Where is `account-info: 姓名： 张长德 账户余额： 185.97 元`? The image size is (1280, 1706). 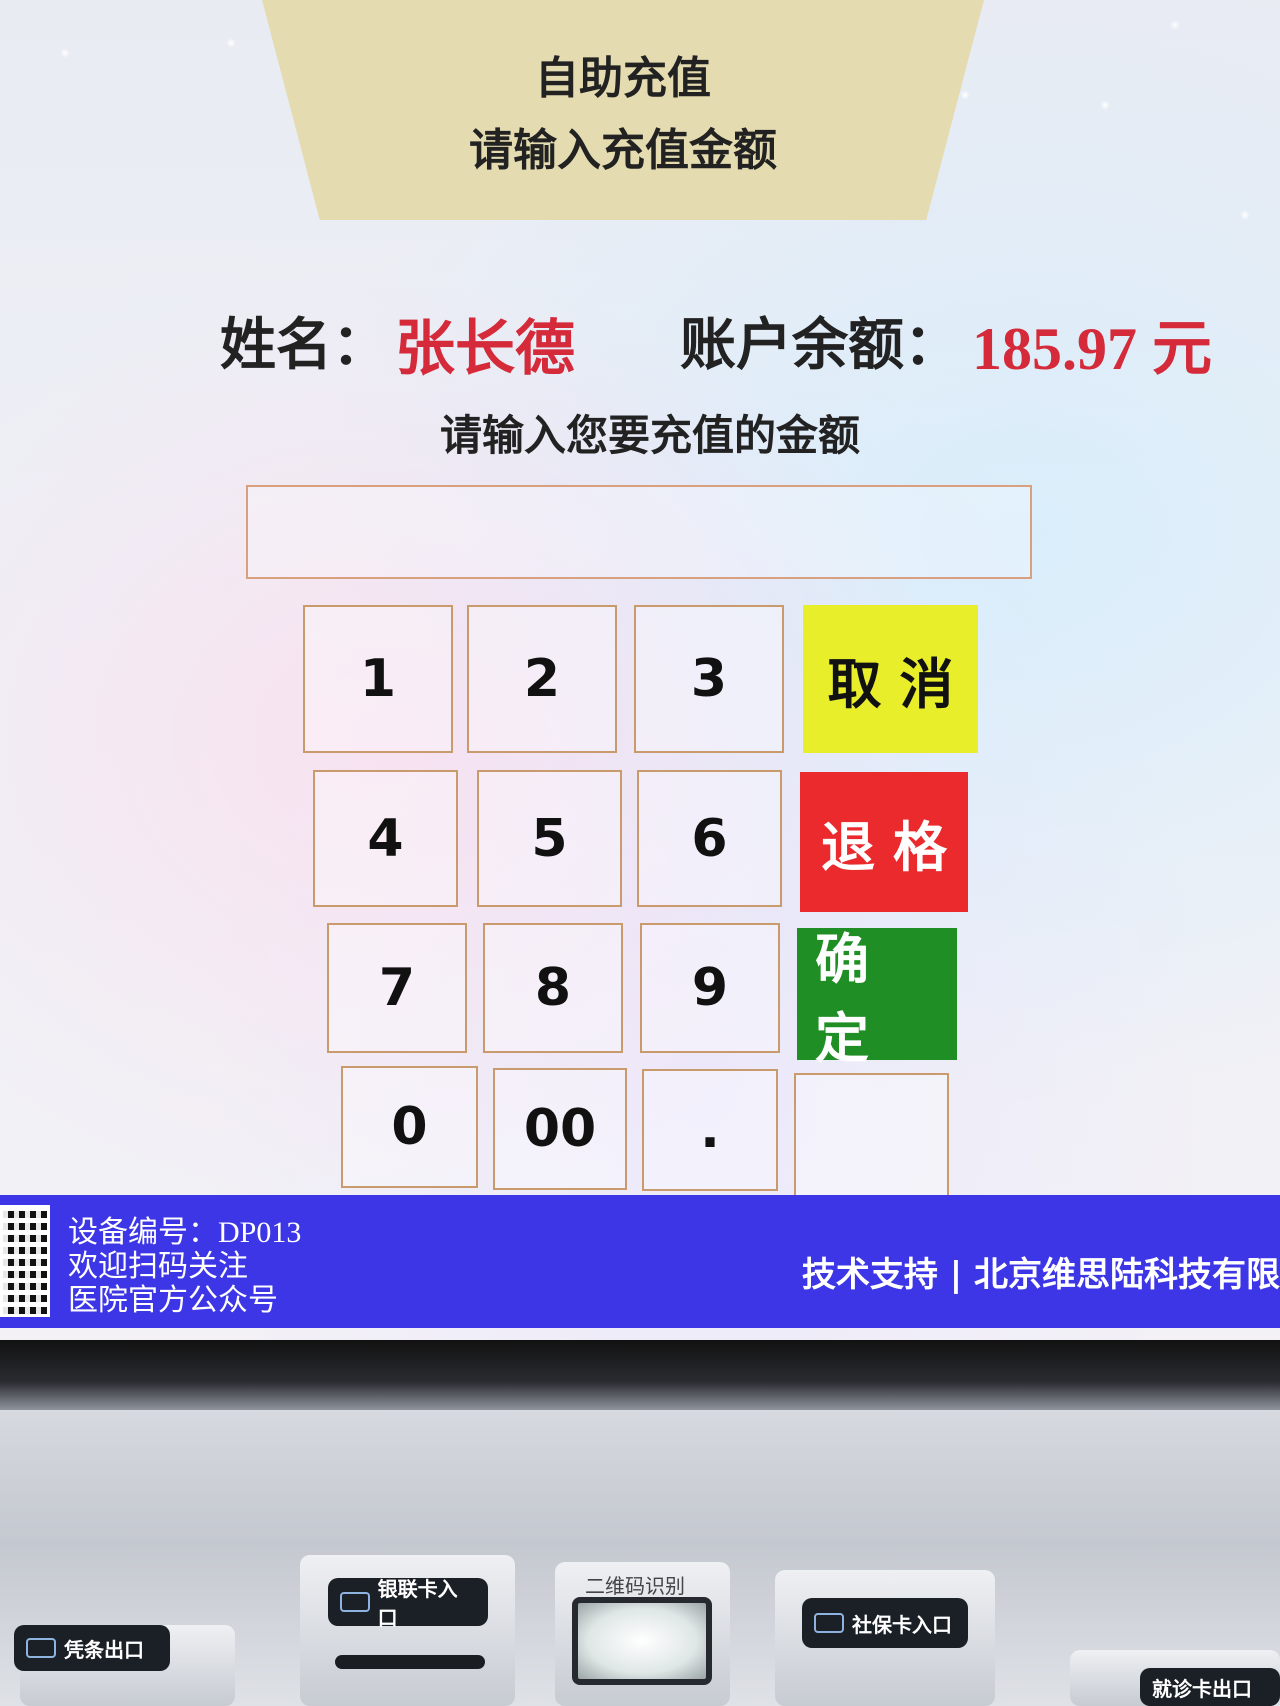
account-info: 姓名： 张长德 账户余额： 185.97 元 is located at coordinates (720, 342).